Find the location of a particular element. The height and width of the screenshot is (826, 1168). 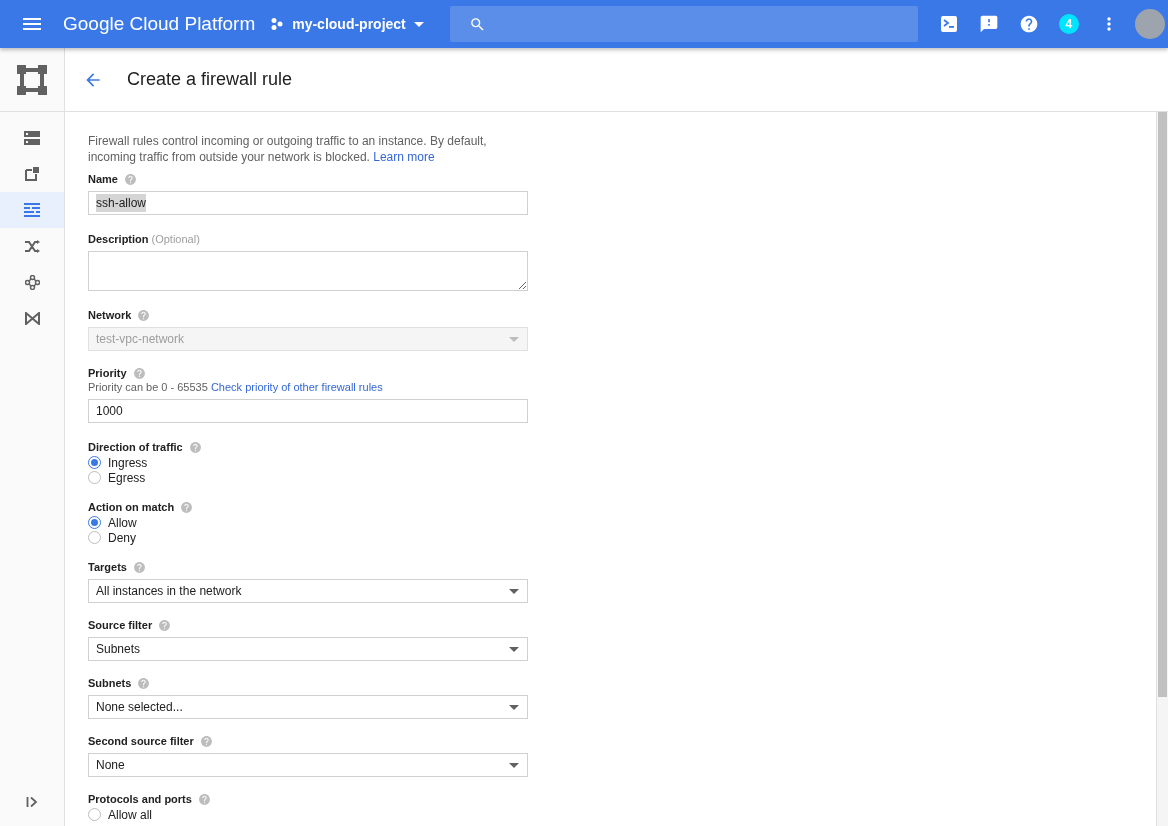

dropdown-select: Subnets is located at coordinates (308, 649).